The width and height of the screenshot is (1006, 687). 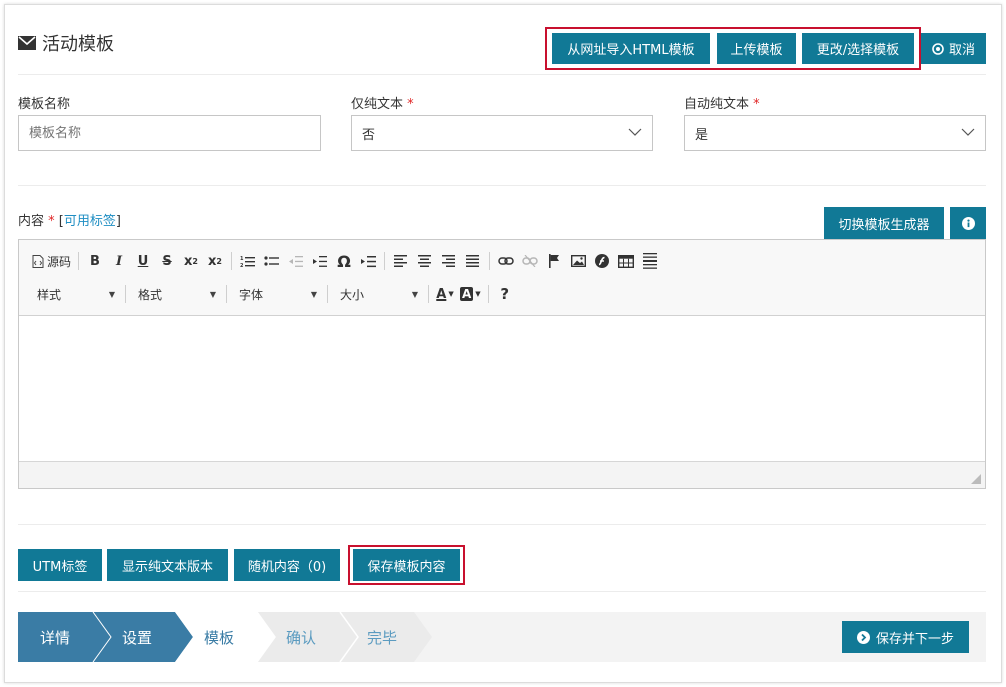 What do you see at coordinates (382, 104) in the screenshot?
I see `plain-text-only-label: 仅纯文本 *` at bounding box center [382, 104].